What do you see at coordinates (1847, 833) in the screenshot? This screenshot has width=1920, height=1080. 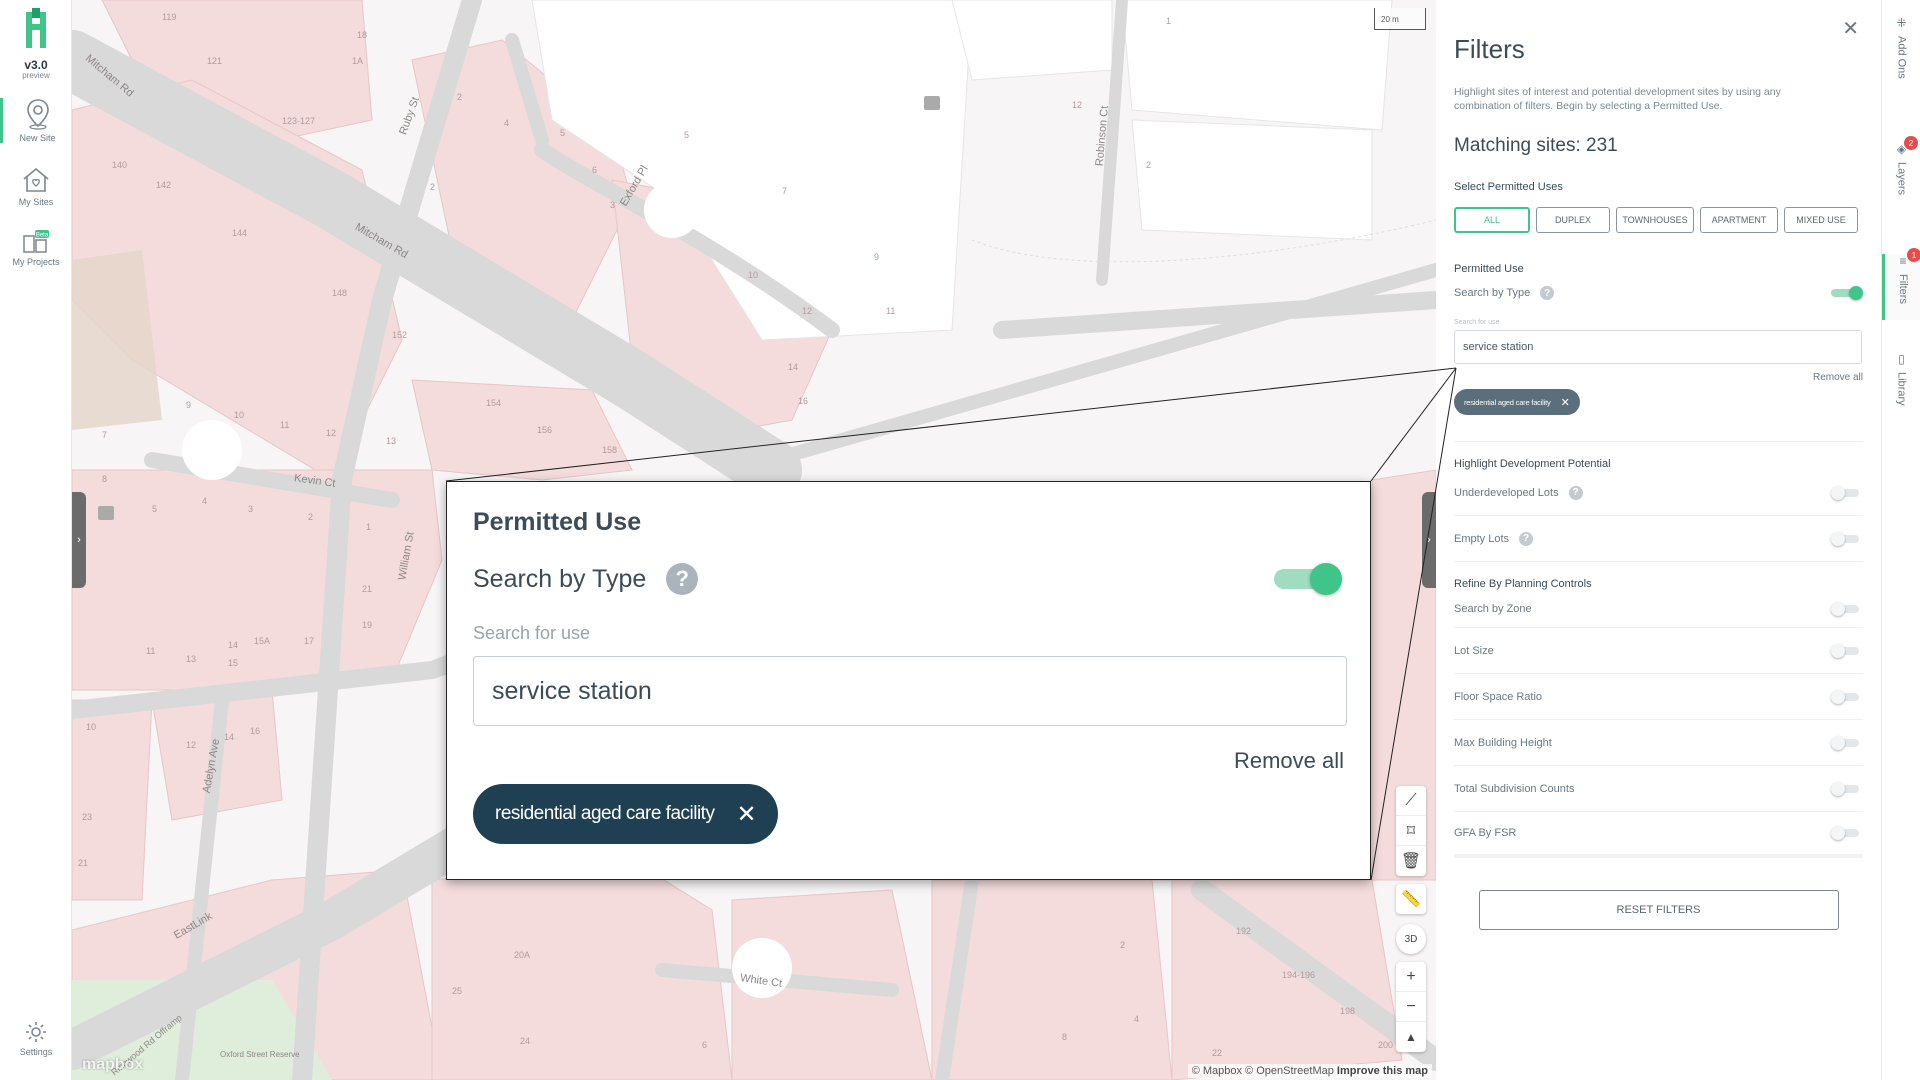 I see `gfa-by-fsr-toggle` at bounding box center [1847, 833].